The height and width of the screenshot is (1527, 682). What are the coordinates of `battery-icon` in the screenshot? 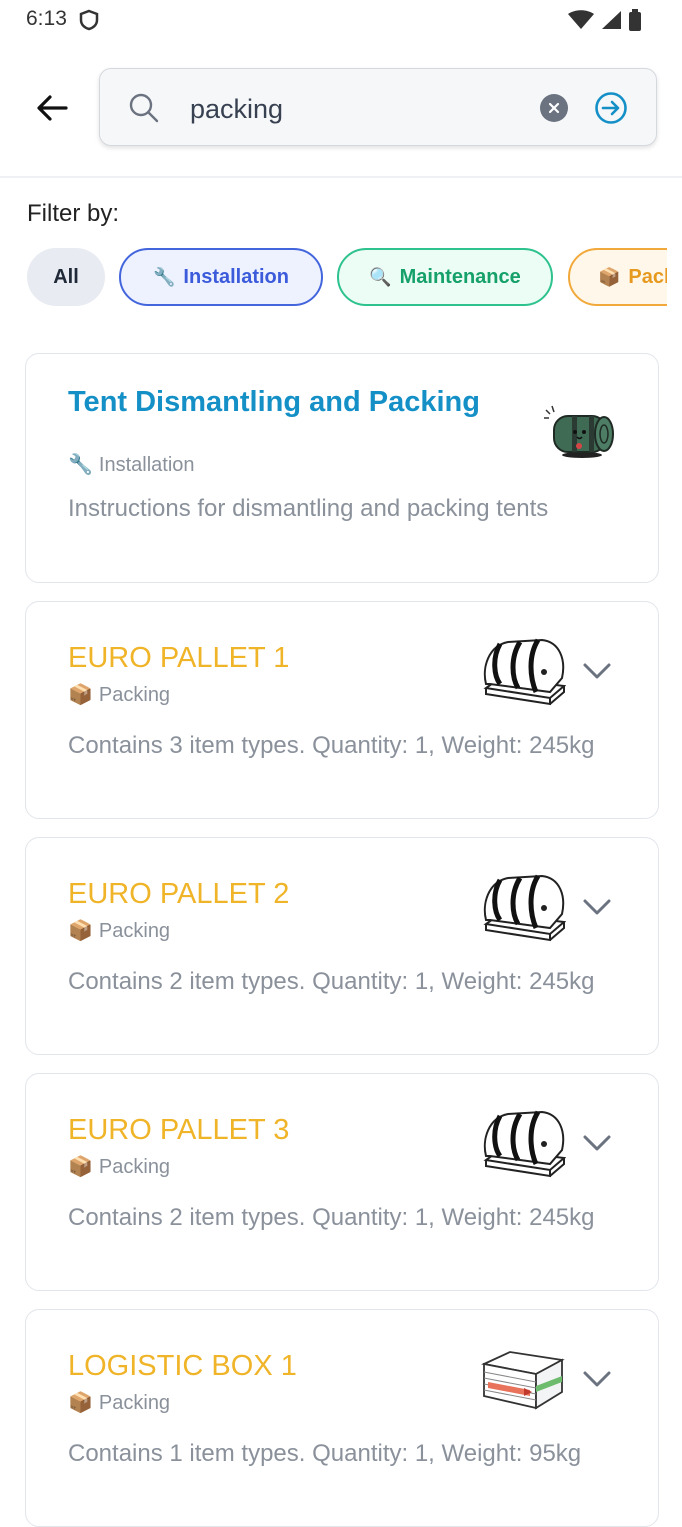 It's located at (635, 20).